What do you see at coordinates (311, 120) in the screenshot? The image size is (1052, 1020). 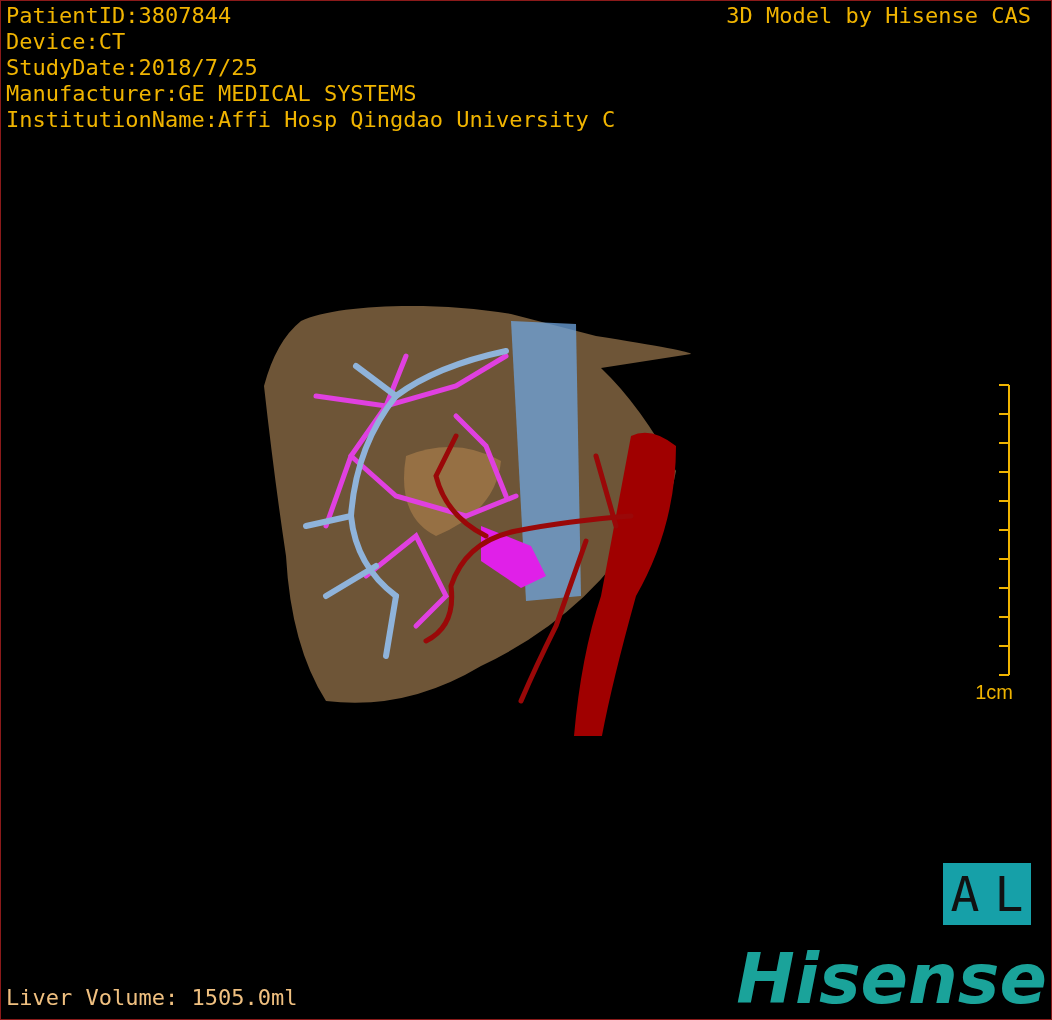 I see `info-text: InstitutionName:Affi Hosp Qingdao University C` at bounding box center [311, 120].